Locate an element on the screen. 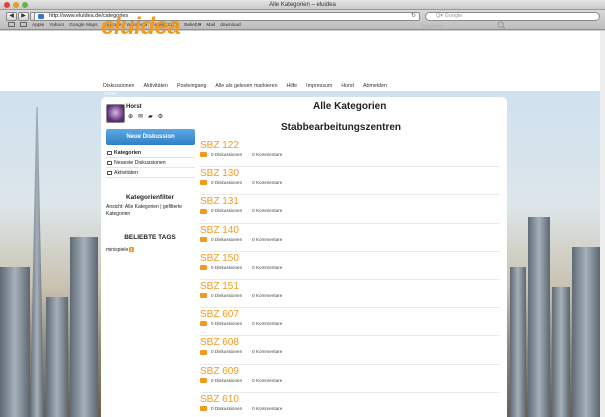 The height and width of the screenshot is (417, 605). category-link: SBZ 607 is located at coordinates (219, 314).